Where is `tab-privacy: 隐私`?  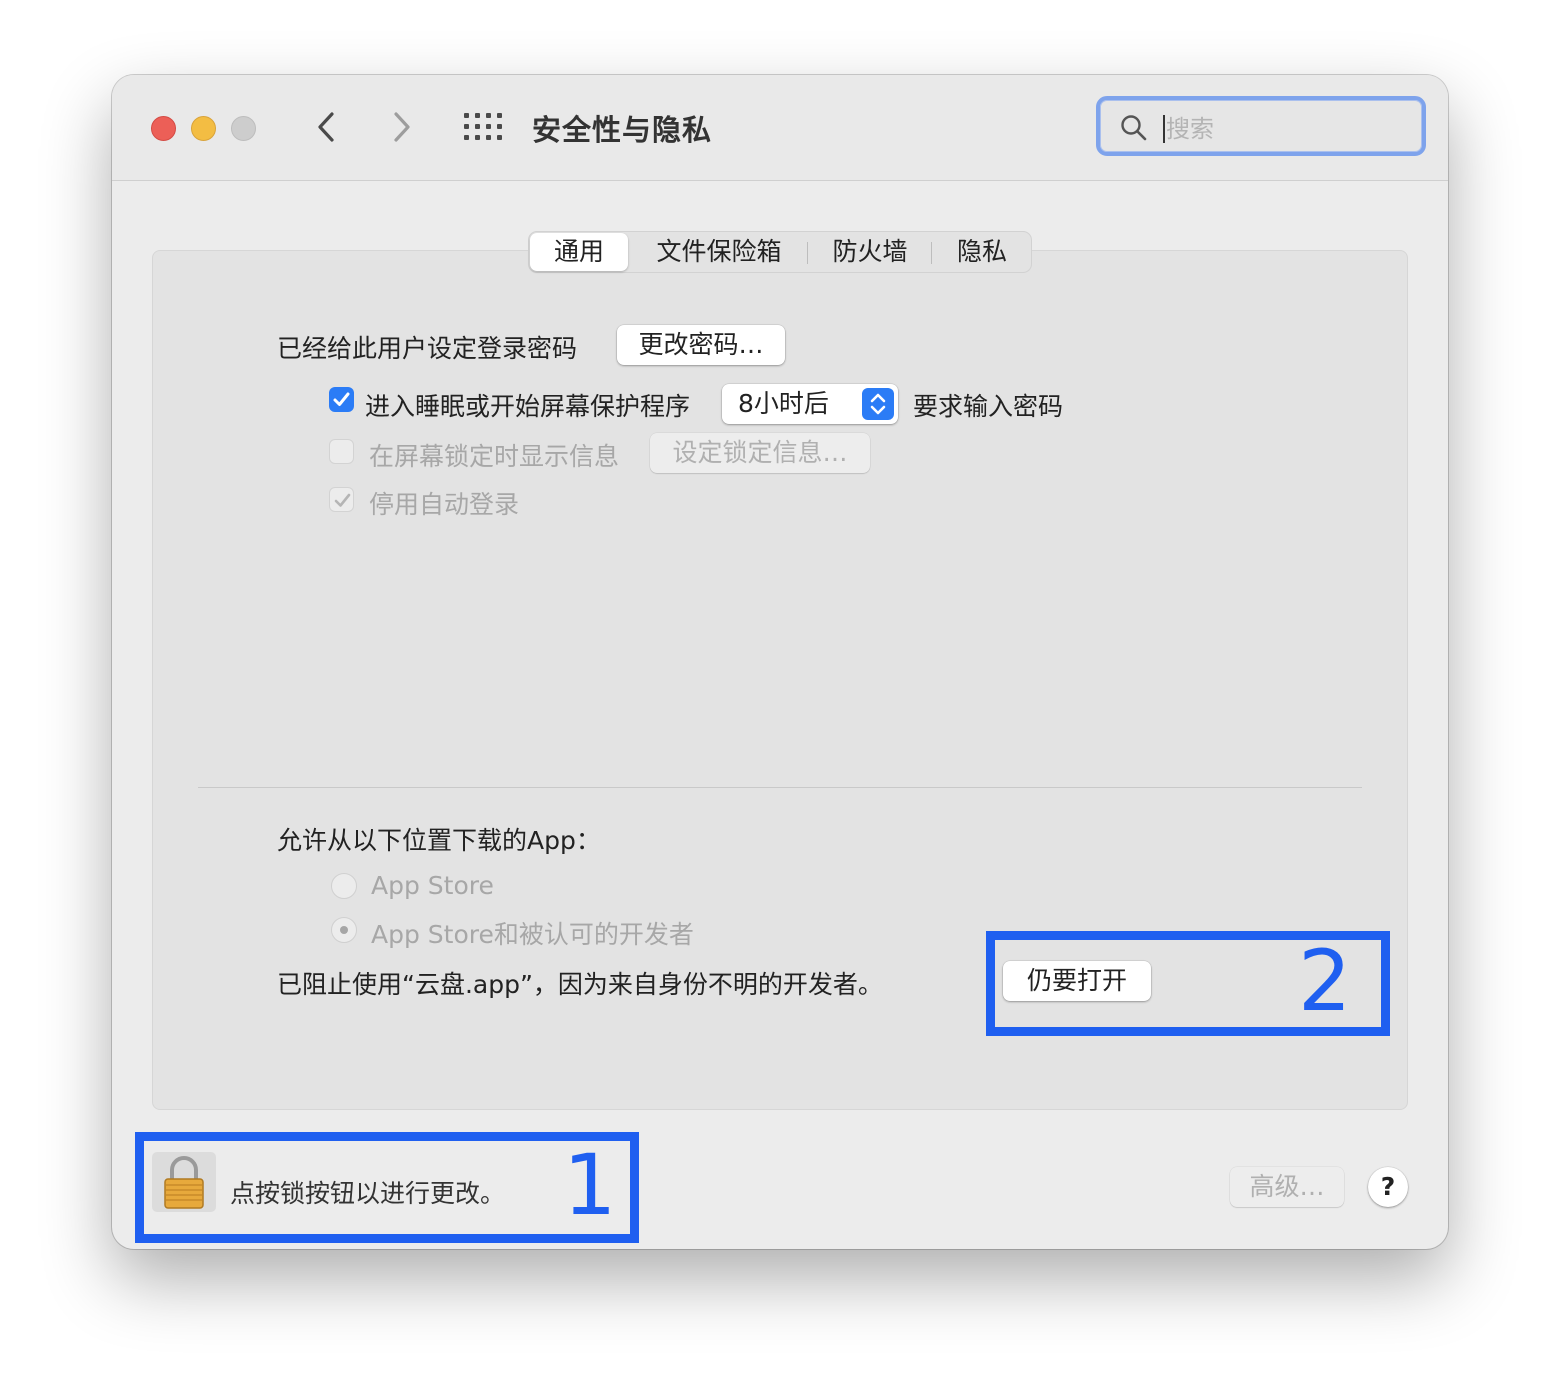 tab-privacy: 隐私 is located at coordinates (982, 252).